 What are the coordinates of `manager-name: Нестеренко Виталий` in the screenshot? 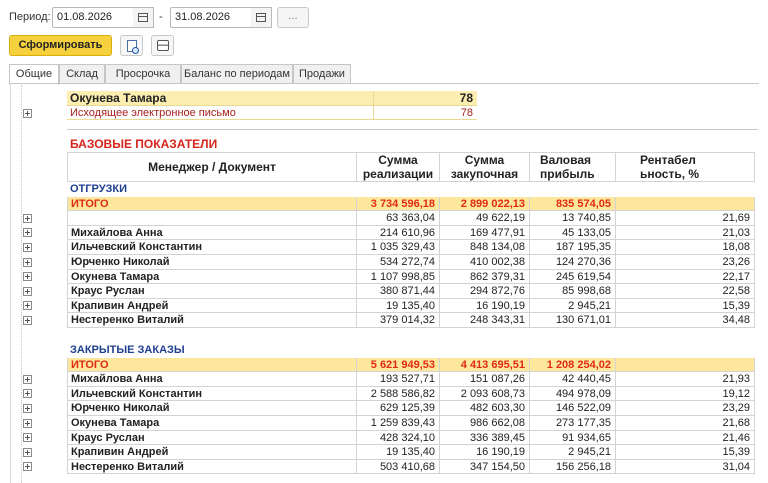 It's located at (212, 467).